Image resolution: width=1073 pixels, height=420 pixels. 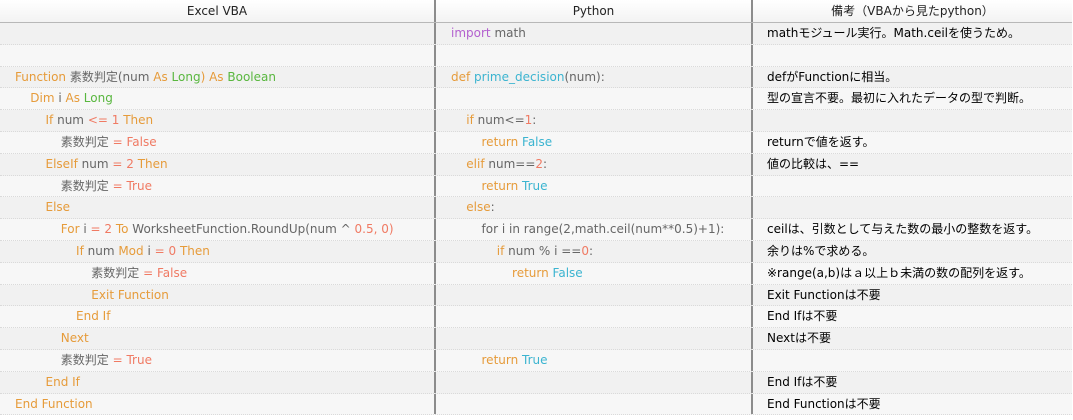 I want to click on python-code-cell: if num % i ==0:, so click(x=594, y=251).